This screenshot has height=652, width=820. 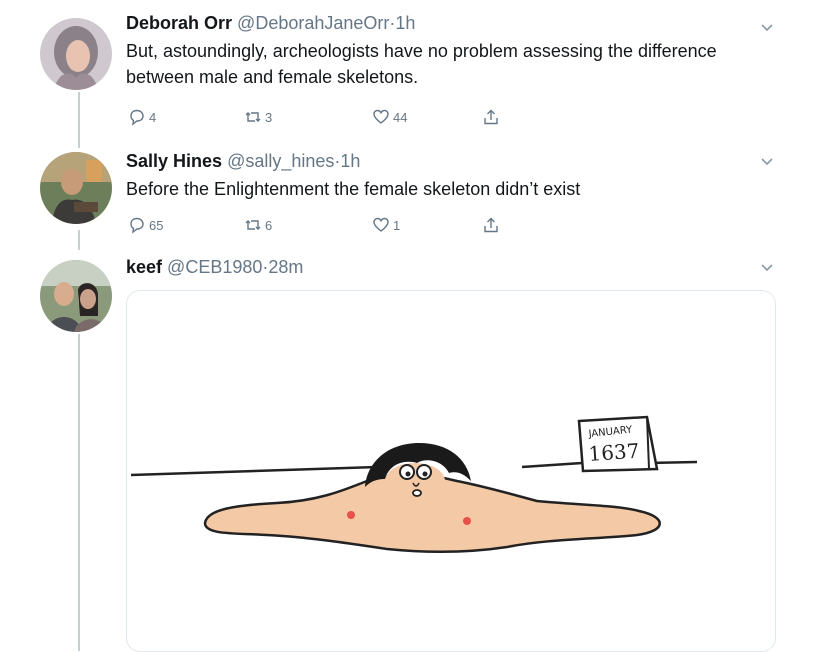 I want to click on retweet-button: 3, so click(x=258, y=117).